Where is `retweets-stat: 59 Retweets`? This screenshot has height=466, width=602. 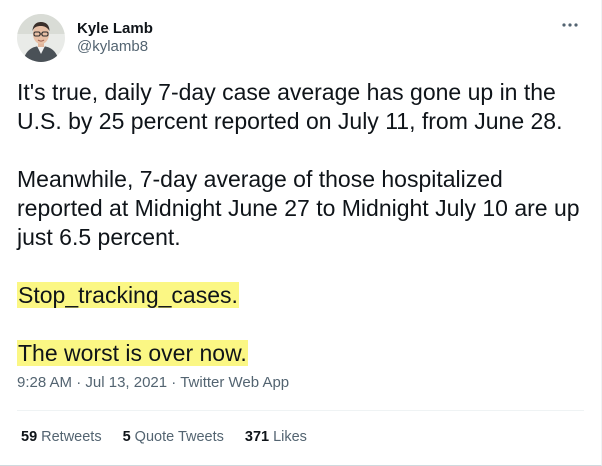
retweets-stat: 59 Retweets is located at coordinates (61, 437).